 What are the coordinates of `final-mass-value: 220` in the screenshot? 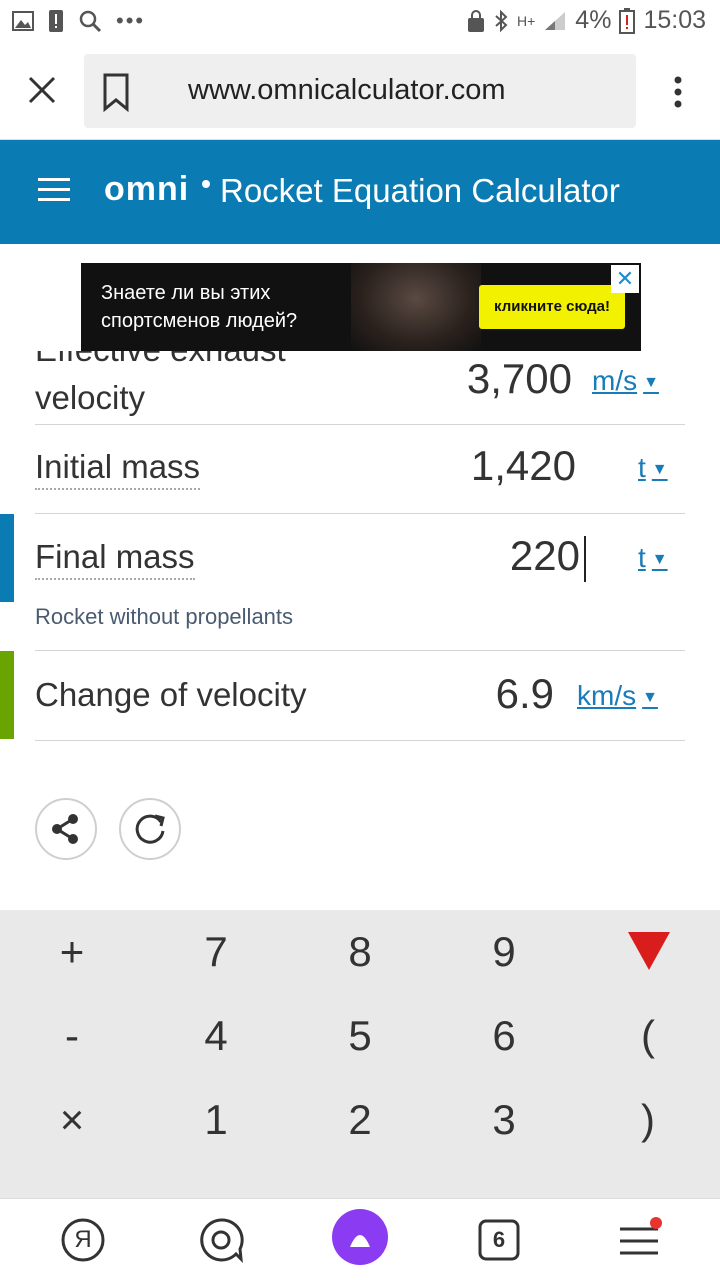 It's located at (544, 555).